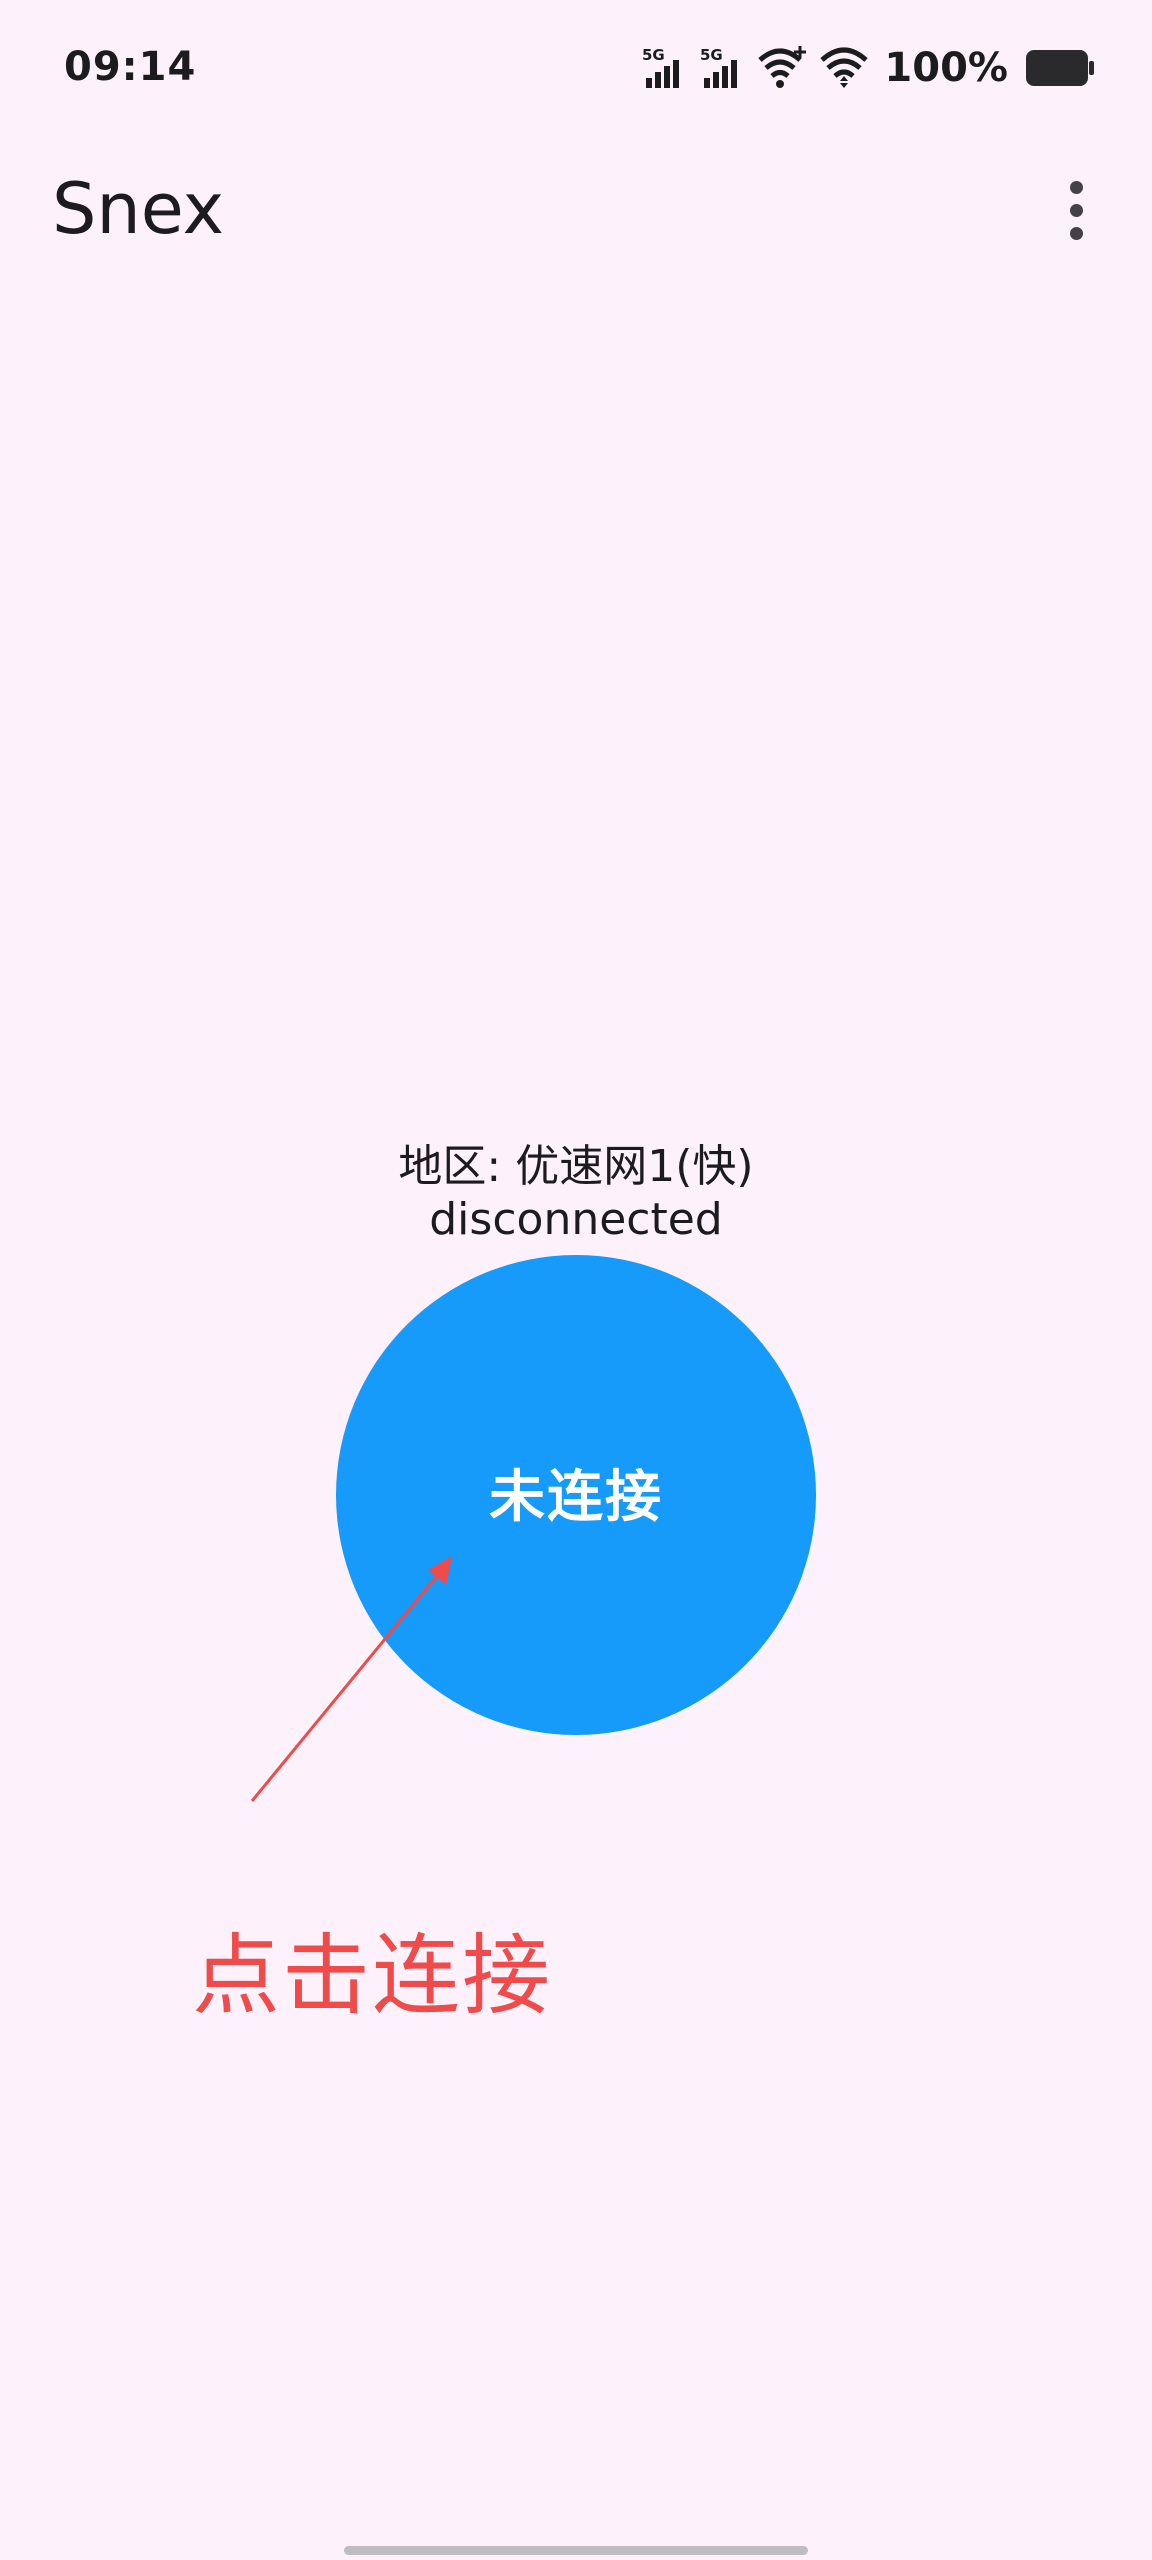  What do you see at coordinates (946, 68) in the screenshot?
I see `battery-percent: 100%` at bounding box center [946, 68].